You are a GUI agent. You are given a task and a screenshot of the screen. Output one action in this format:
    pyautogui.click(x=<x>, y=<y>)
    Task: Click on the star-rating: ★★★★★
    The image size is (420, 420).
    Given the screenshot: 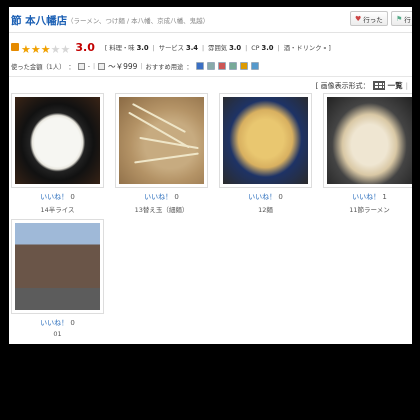 What is the action you would take?
    pyautogui.click(x=45, y=47)
    